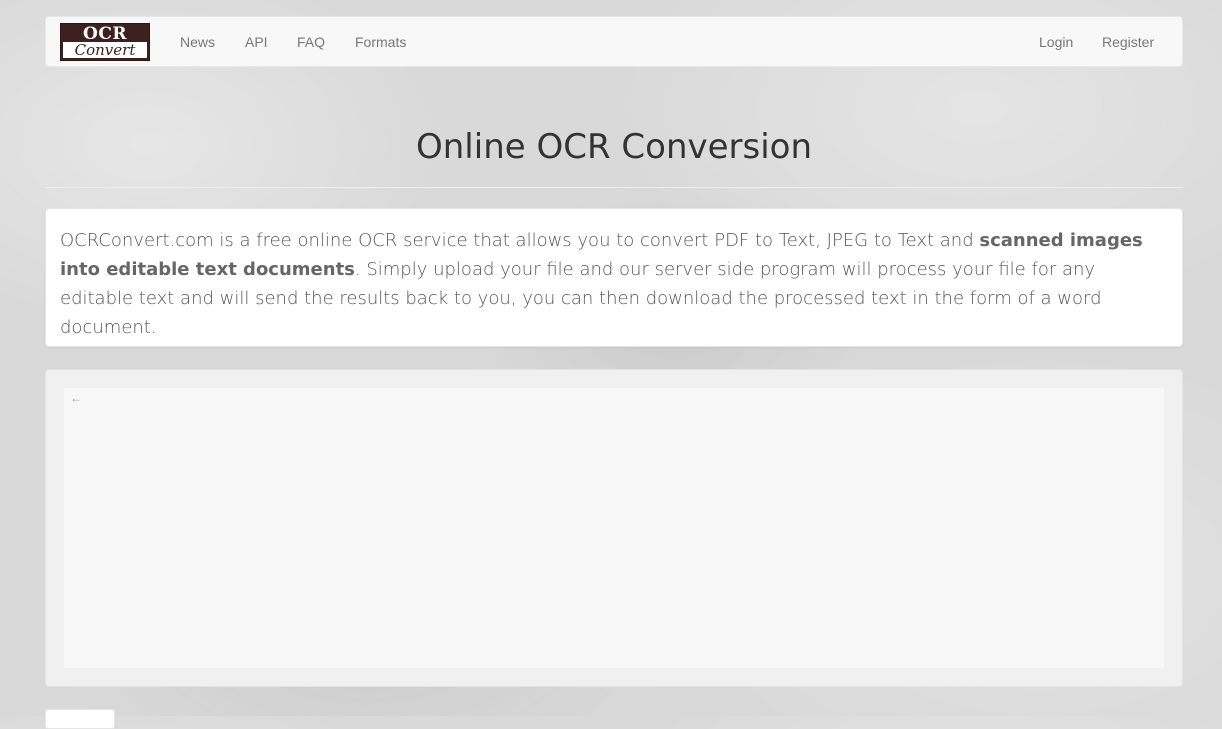 The width and height of the screenshot is (1222, 729). Describe the element at coordinates (1056, 42) in the screenshot. I see `nav-link-login: Login` at that location.